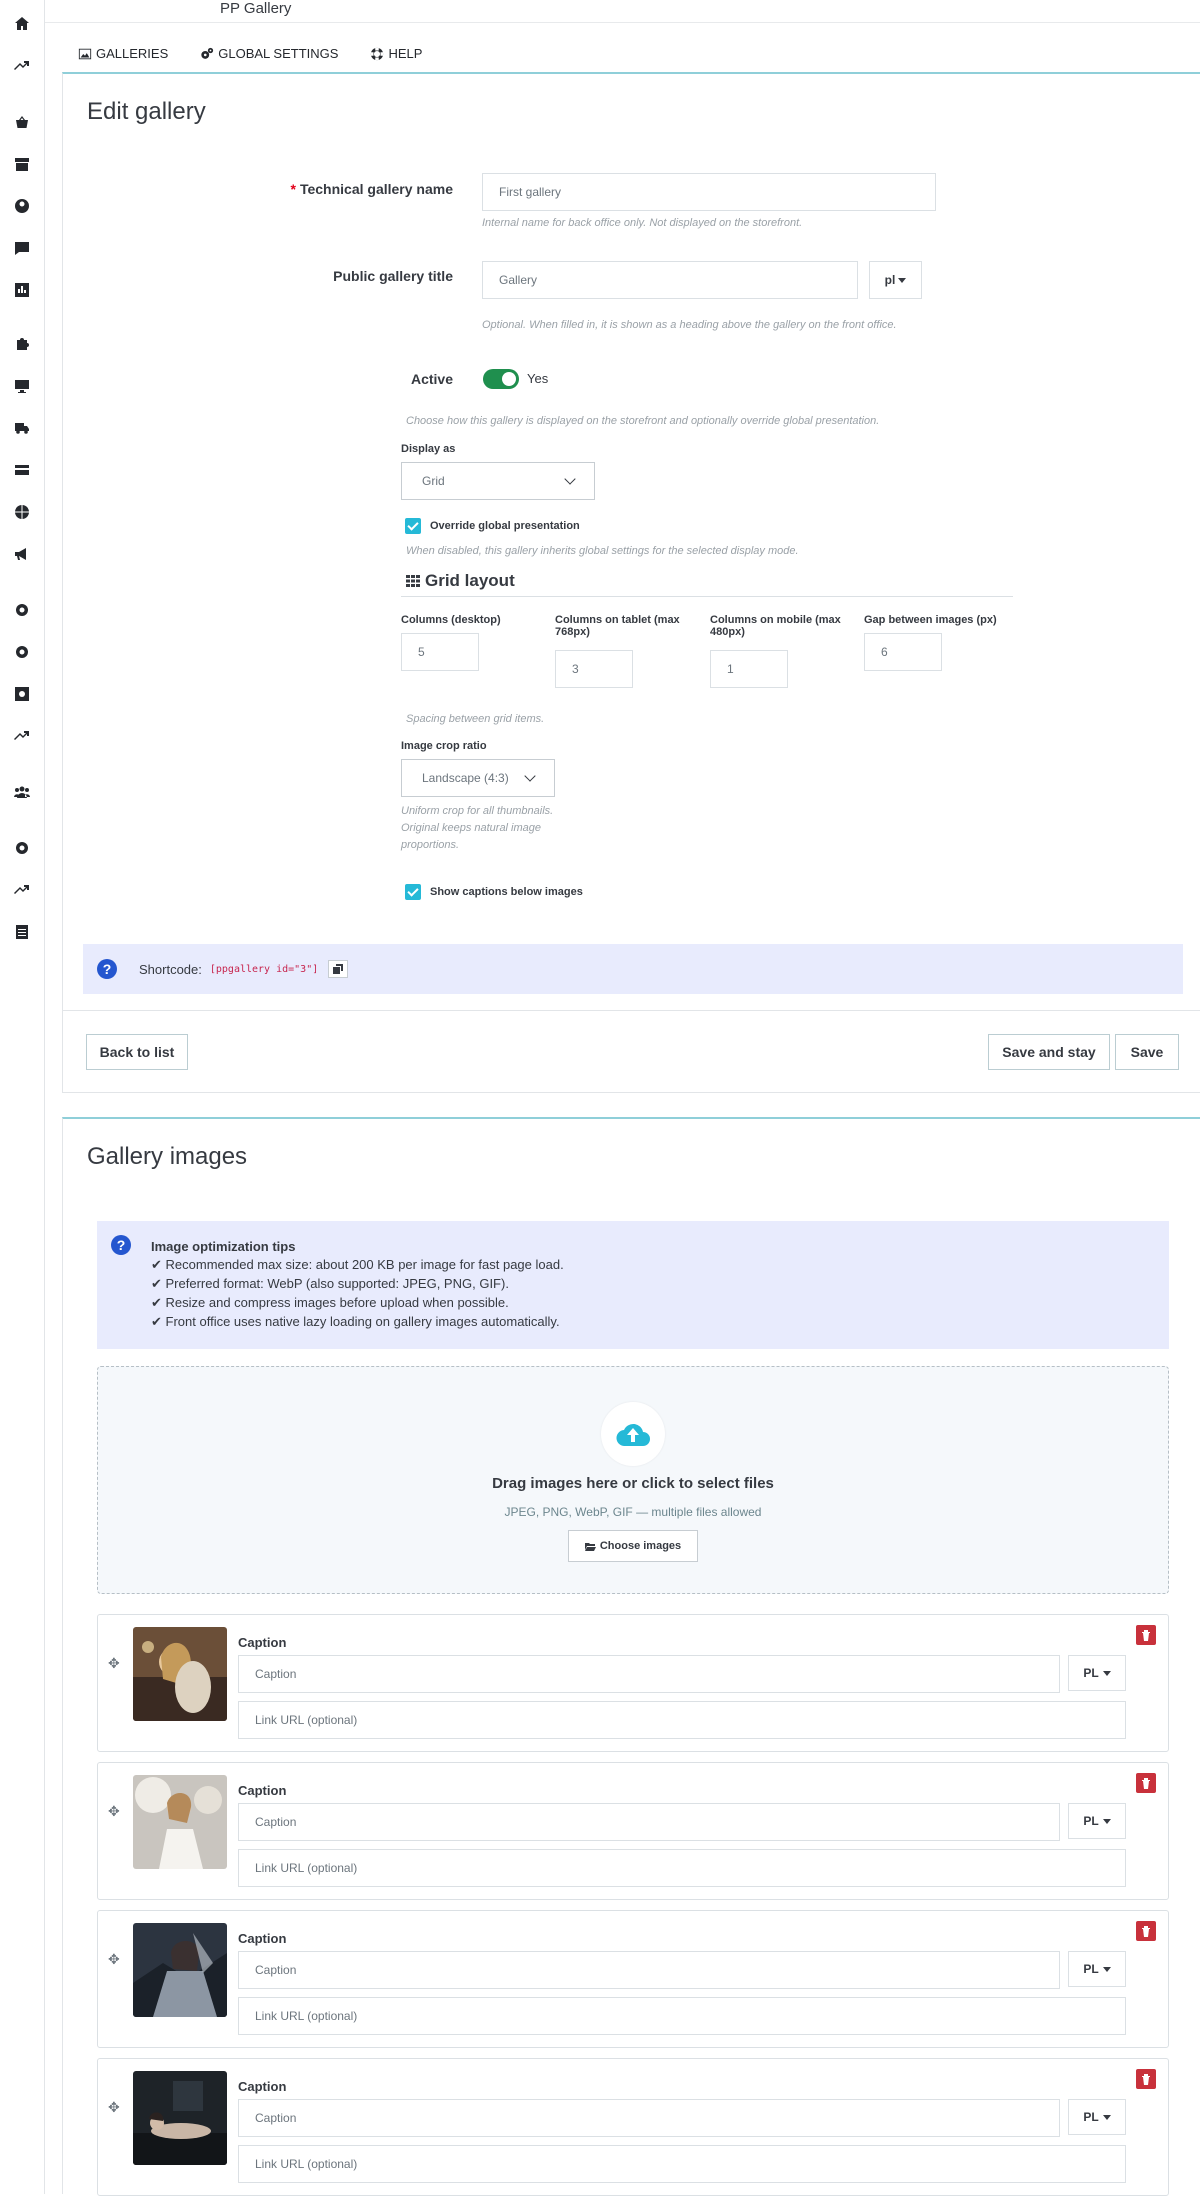  What do you see at coordinates (903, 652) in the screenshot?
I see `gap-input: 6` at bounding box center [903, 652].